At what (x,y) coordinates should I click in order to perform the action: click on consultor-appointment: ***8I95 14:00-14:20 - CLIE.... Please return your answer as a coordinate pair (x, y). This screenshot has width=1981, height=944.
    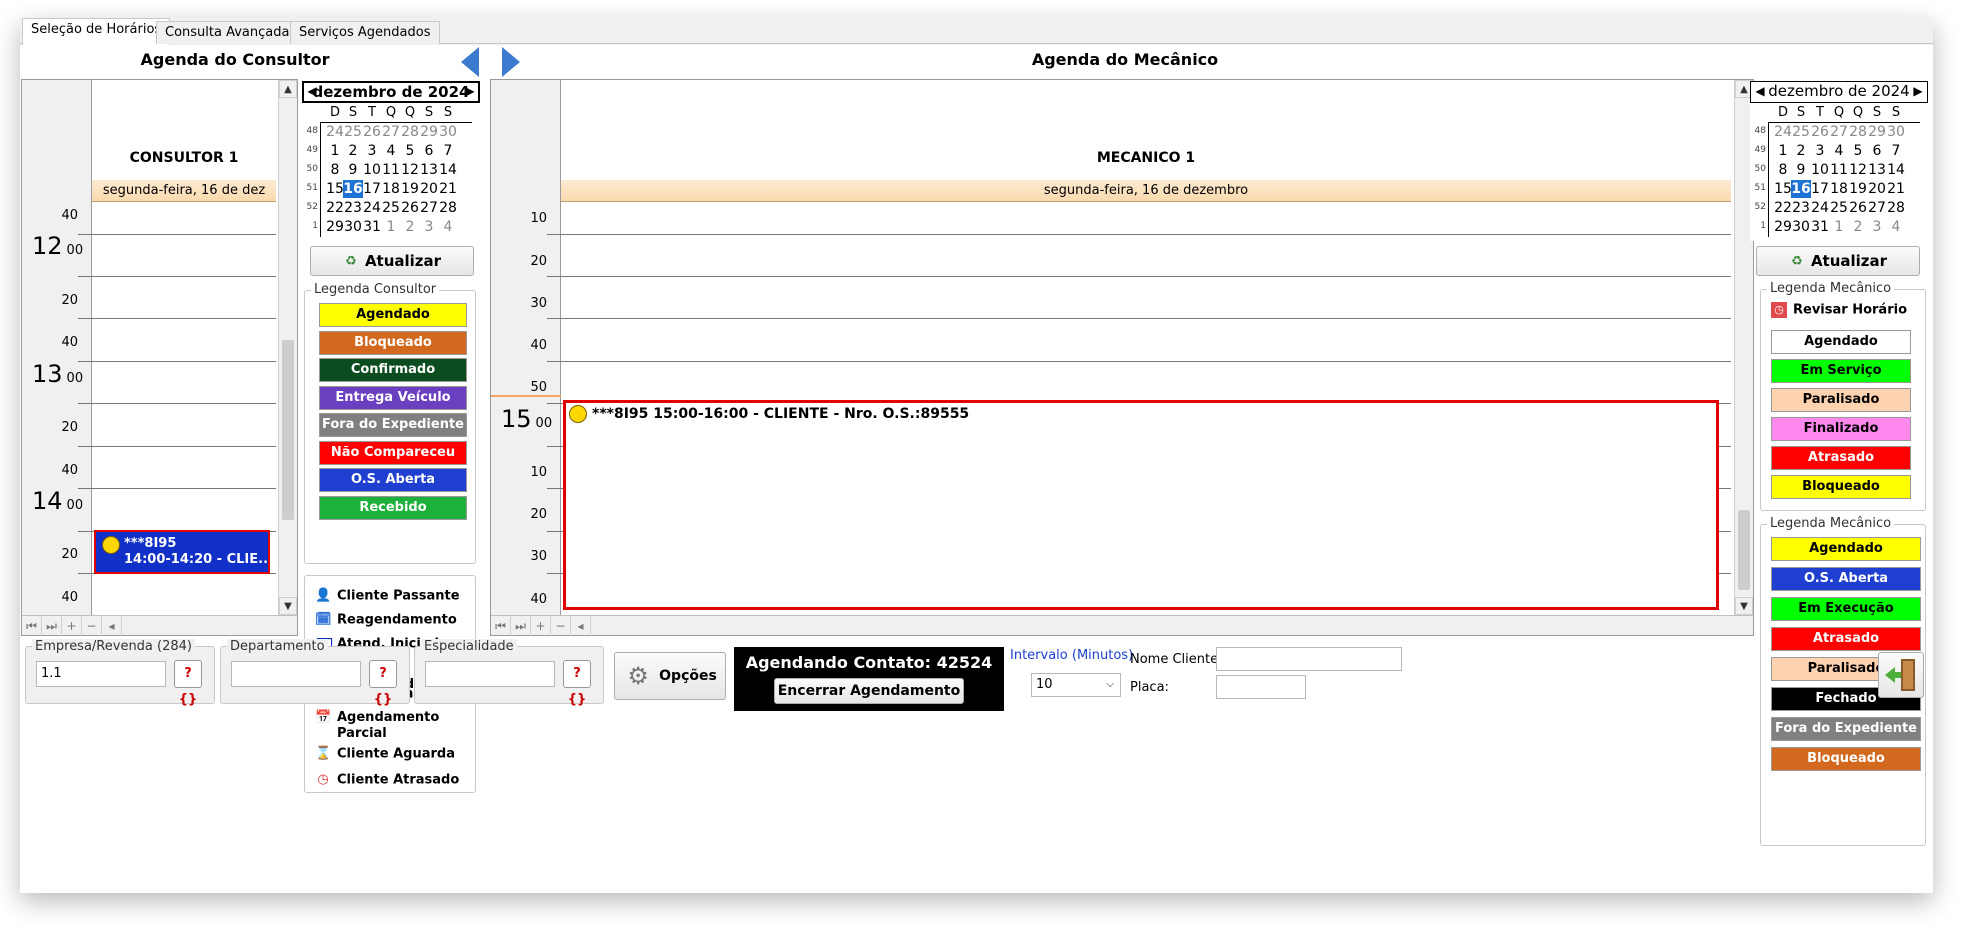
    Looking at the image, I should click on (182, 552).